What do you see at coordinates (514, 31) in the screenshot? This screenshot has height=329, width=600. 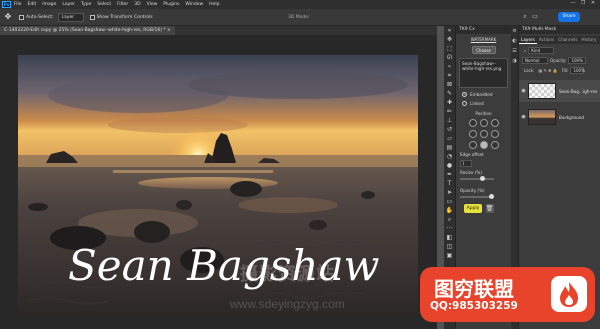 I see `history-panel-icon: ≡` at bounding box center [514, 31].